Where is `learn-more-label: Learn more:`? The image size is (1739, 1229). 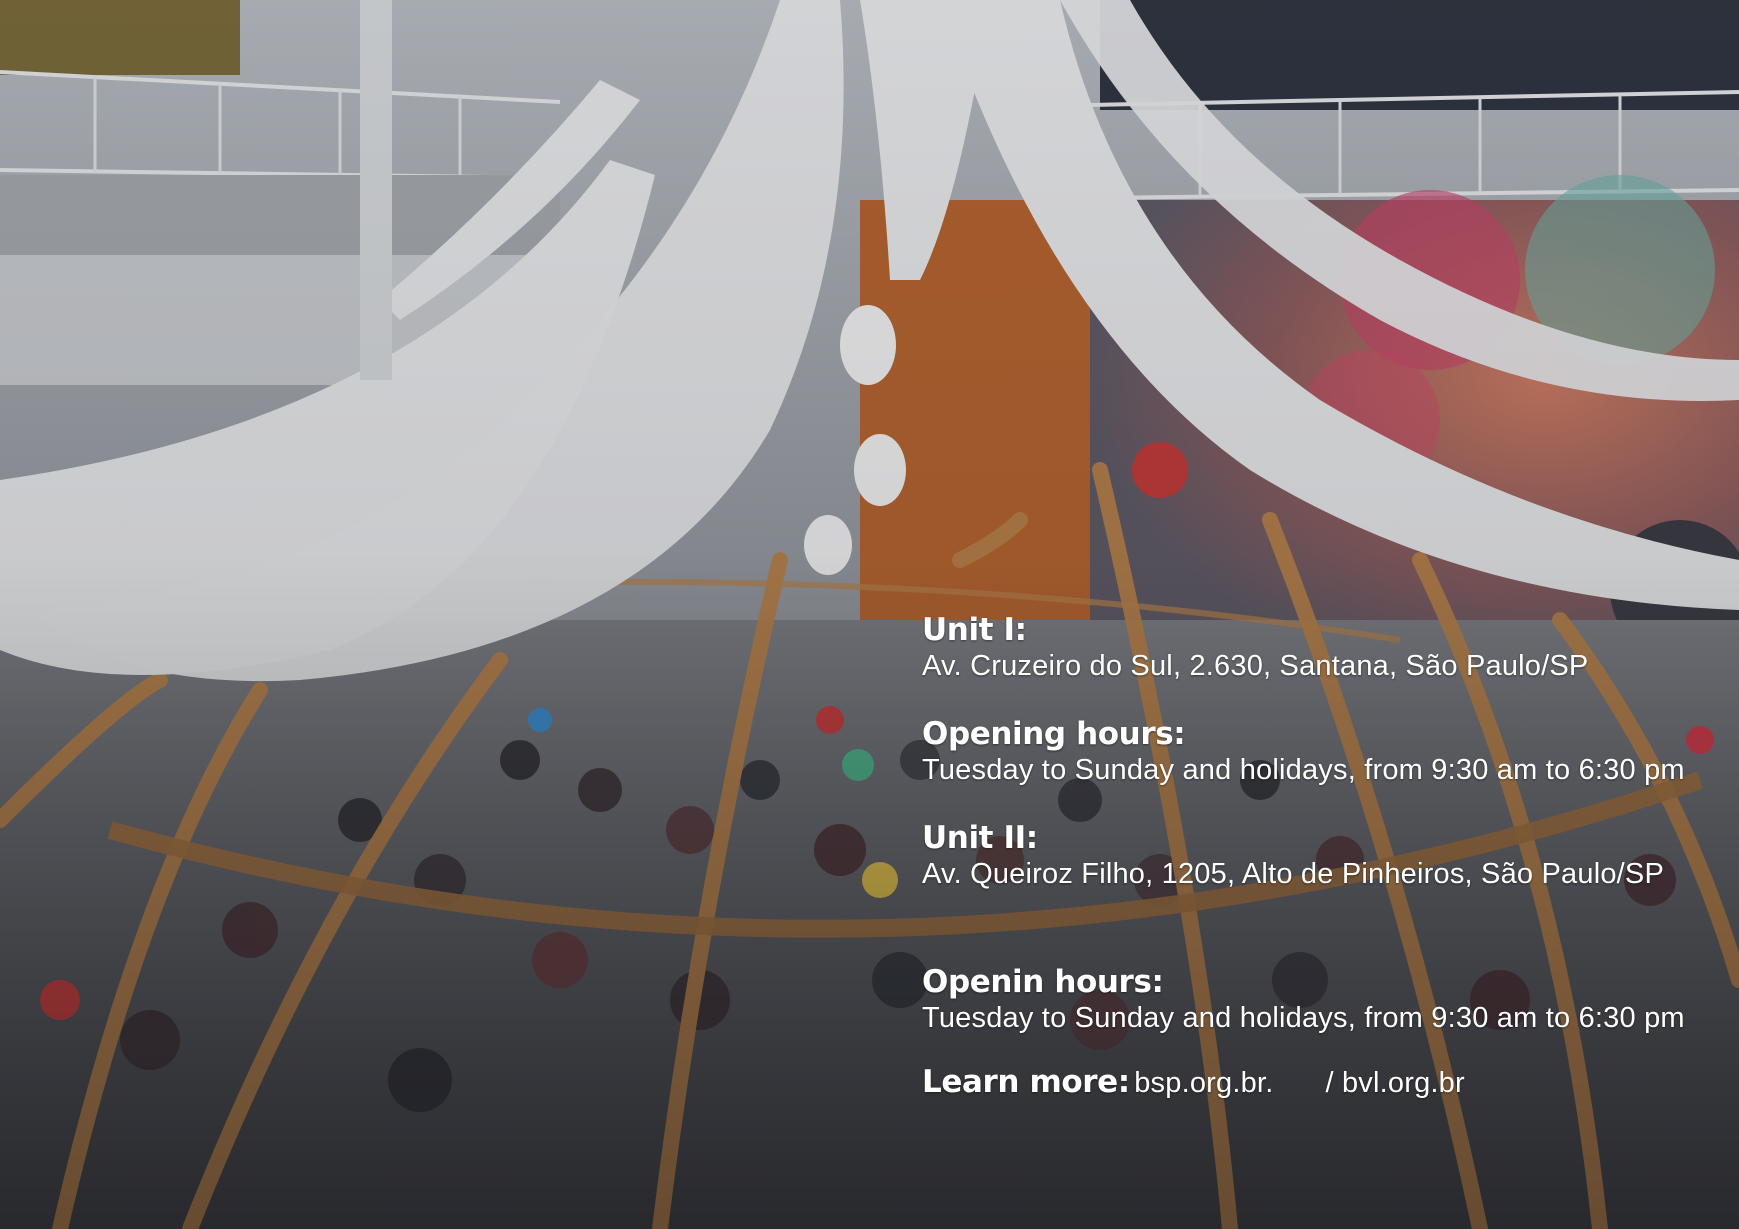
learn-more-label: Learn more: is located at coordinates (1026, 1082).